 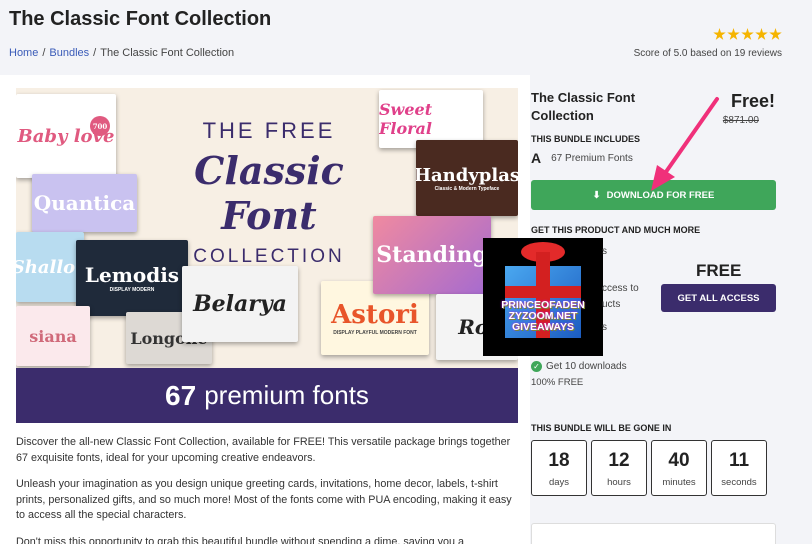 I want to click on hero-line2: Classic Font, so click(x=269, y=193).